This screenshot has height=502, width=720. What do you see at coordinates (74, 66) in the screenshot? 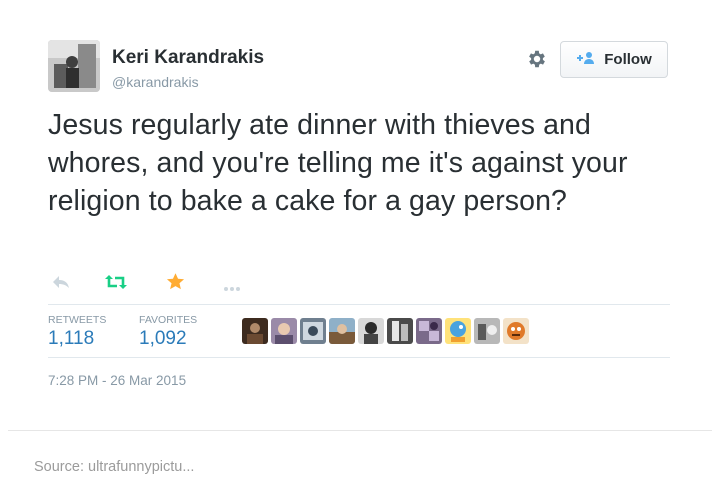
I see `author-avatar` at bounding box center [74, 66].